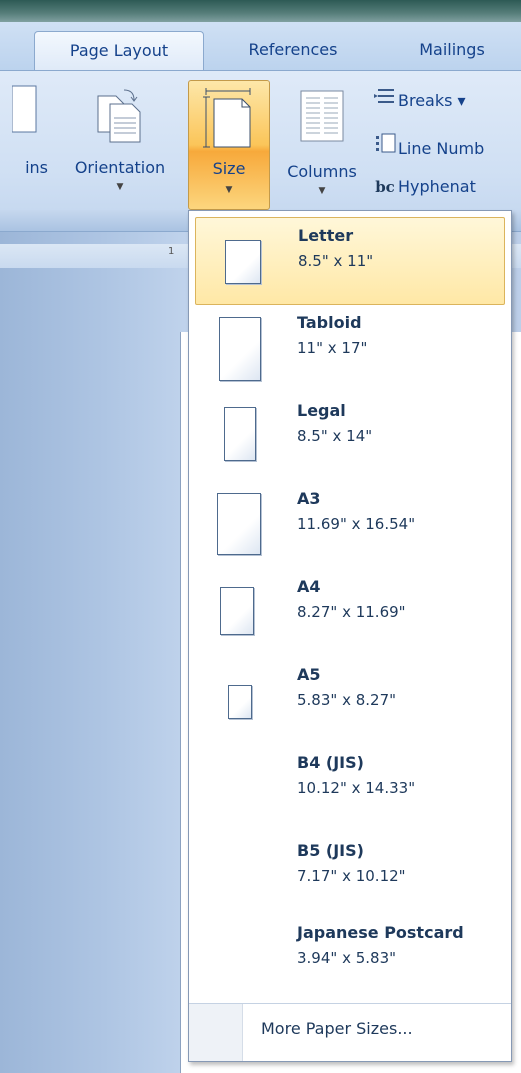 The image size is (521, 1073). What do you see at coordinates (385, 187) in the screenshot?
I see `hyphenation-icon: bc` at bounding box center [385, 187].